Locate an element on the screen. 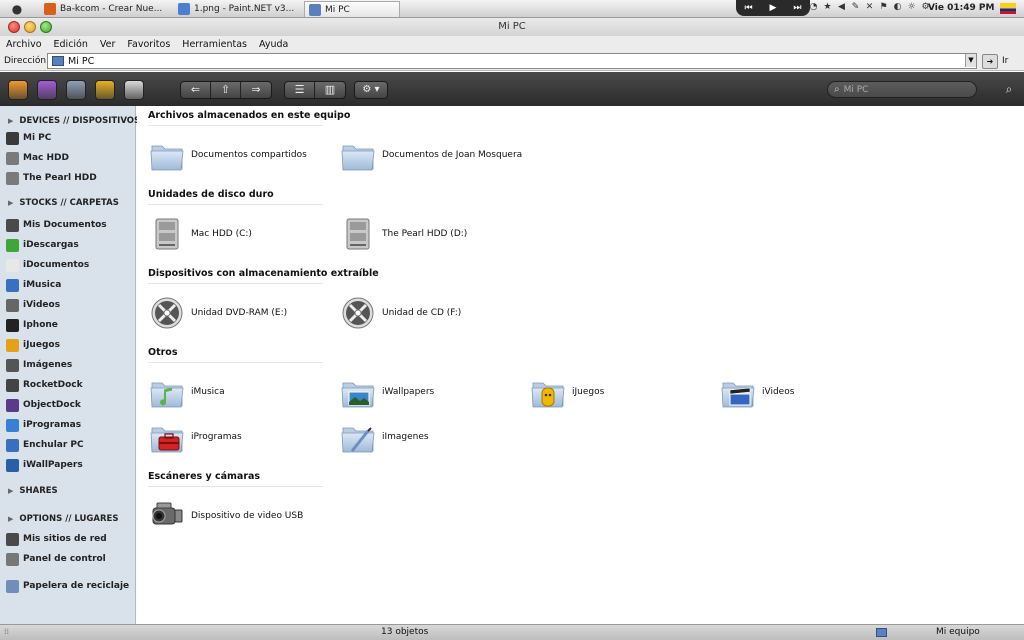 This screenshot has width=1024, height=640. sidebar-item-idocumentos: iDocumentos is located at coordinates (70, 265).